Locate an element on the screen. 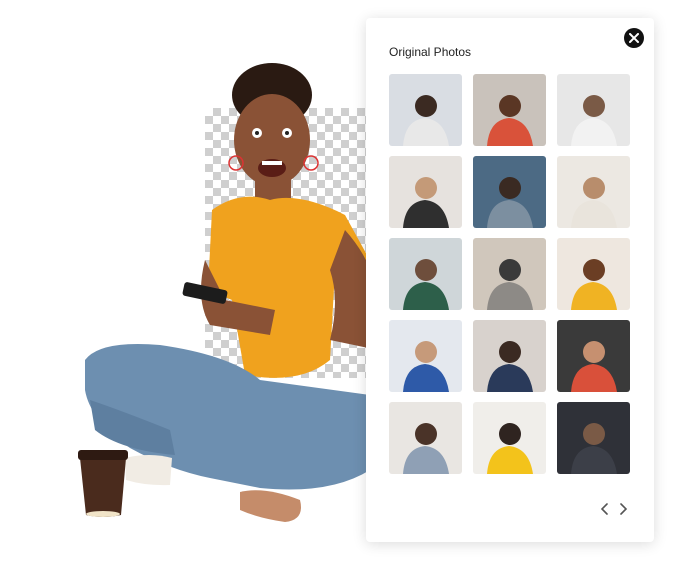  chevron-left-icon is located at coordinates (604, 509).